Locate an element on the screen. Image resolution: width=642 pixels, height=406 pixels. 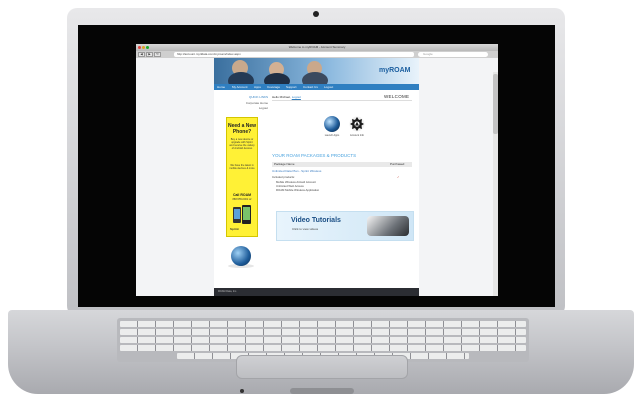
close-window-button is located at coordinates (139, 47).